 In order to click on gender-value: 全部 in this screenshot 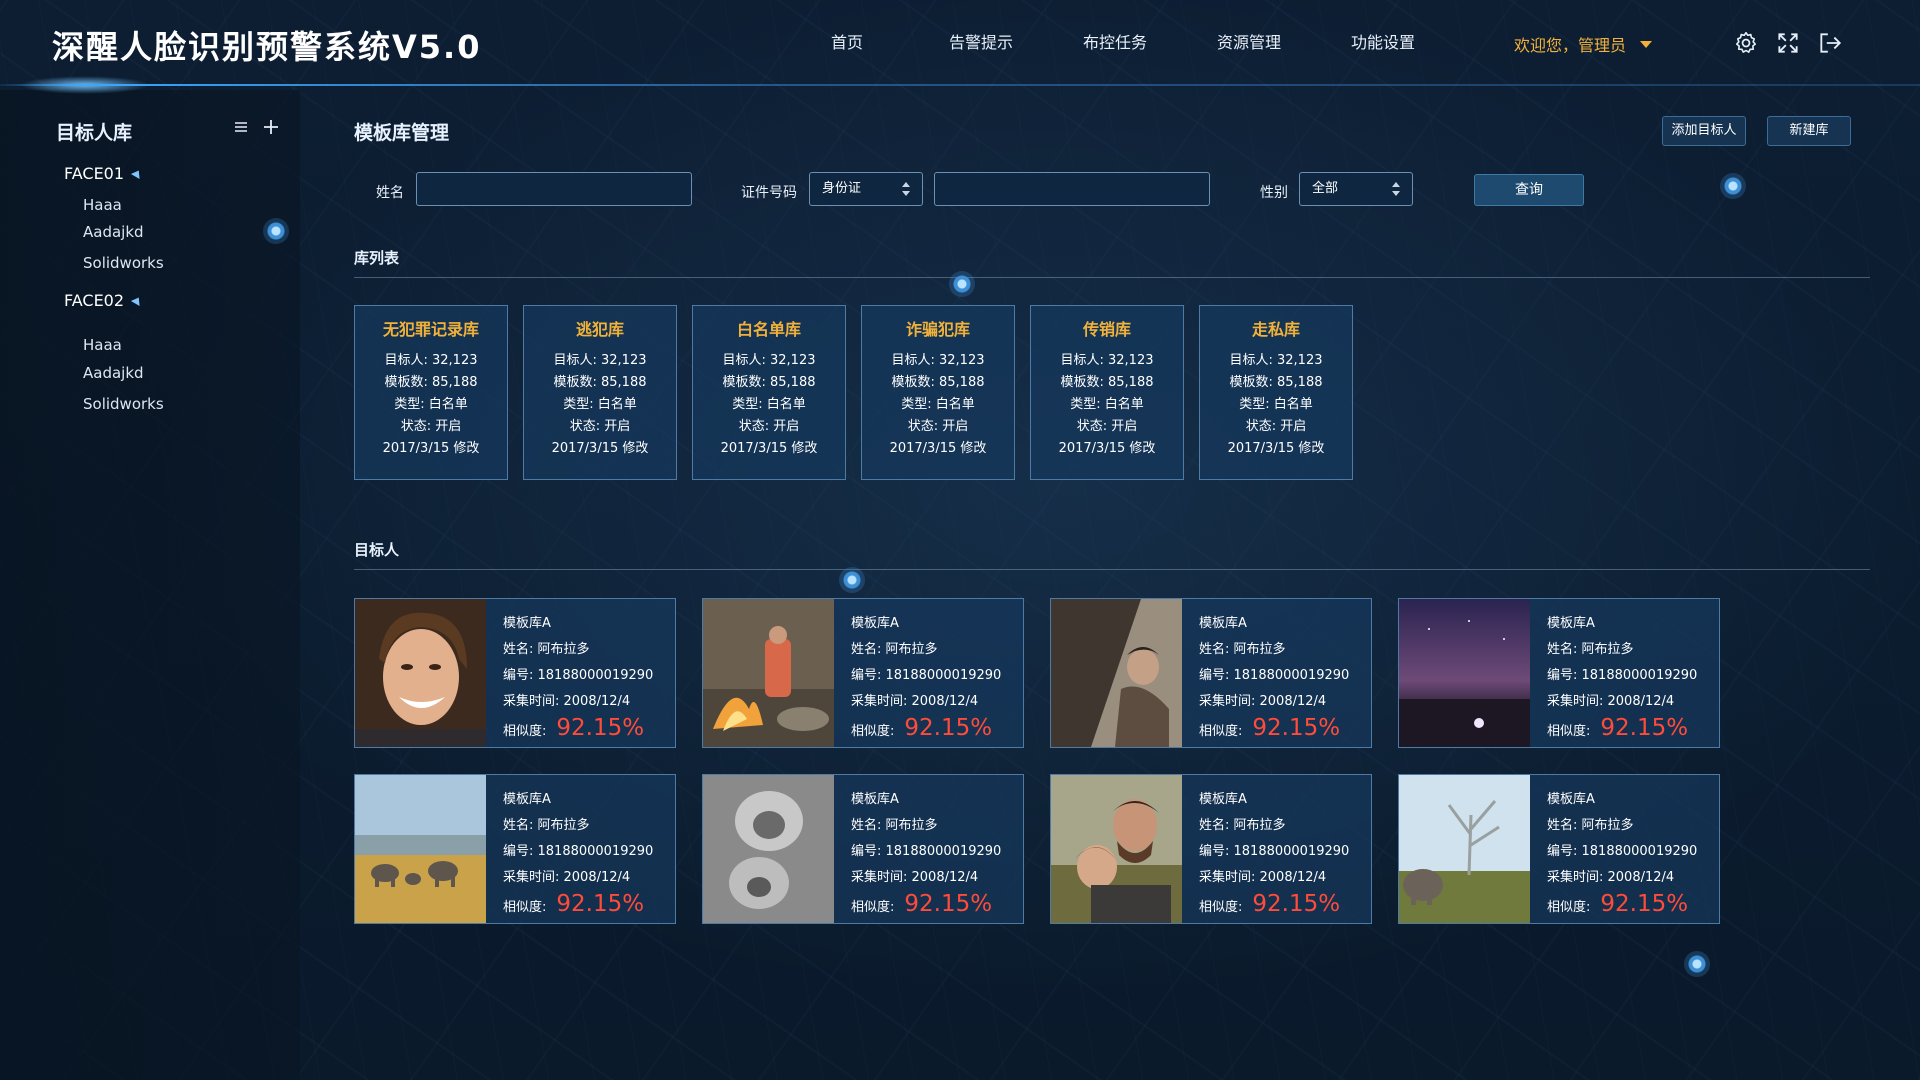, I will do `click(1325, 188)`.